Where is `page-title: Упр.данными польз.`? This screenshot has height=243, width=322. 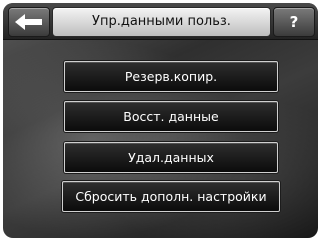 page-title: Упр.данными польз. is located at coordinates (161, 22).